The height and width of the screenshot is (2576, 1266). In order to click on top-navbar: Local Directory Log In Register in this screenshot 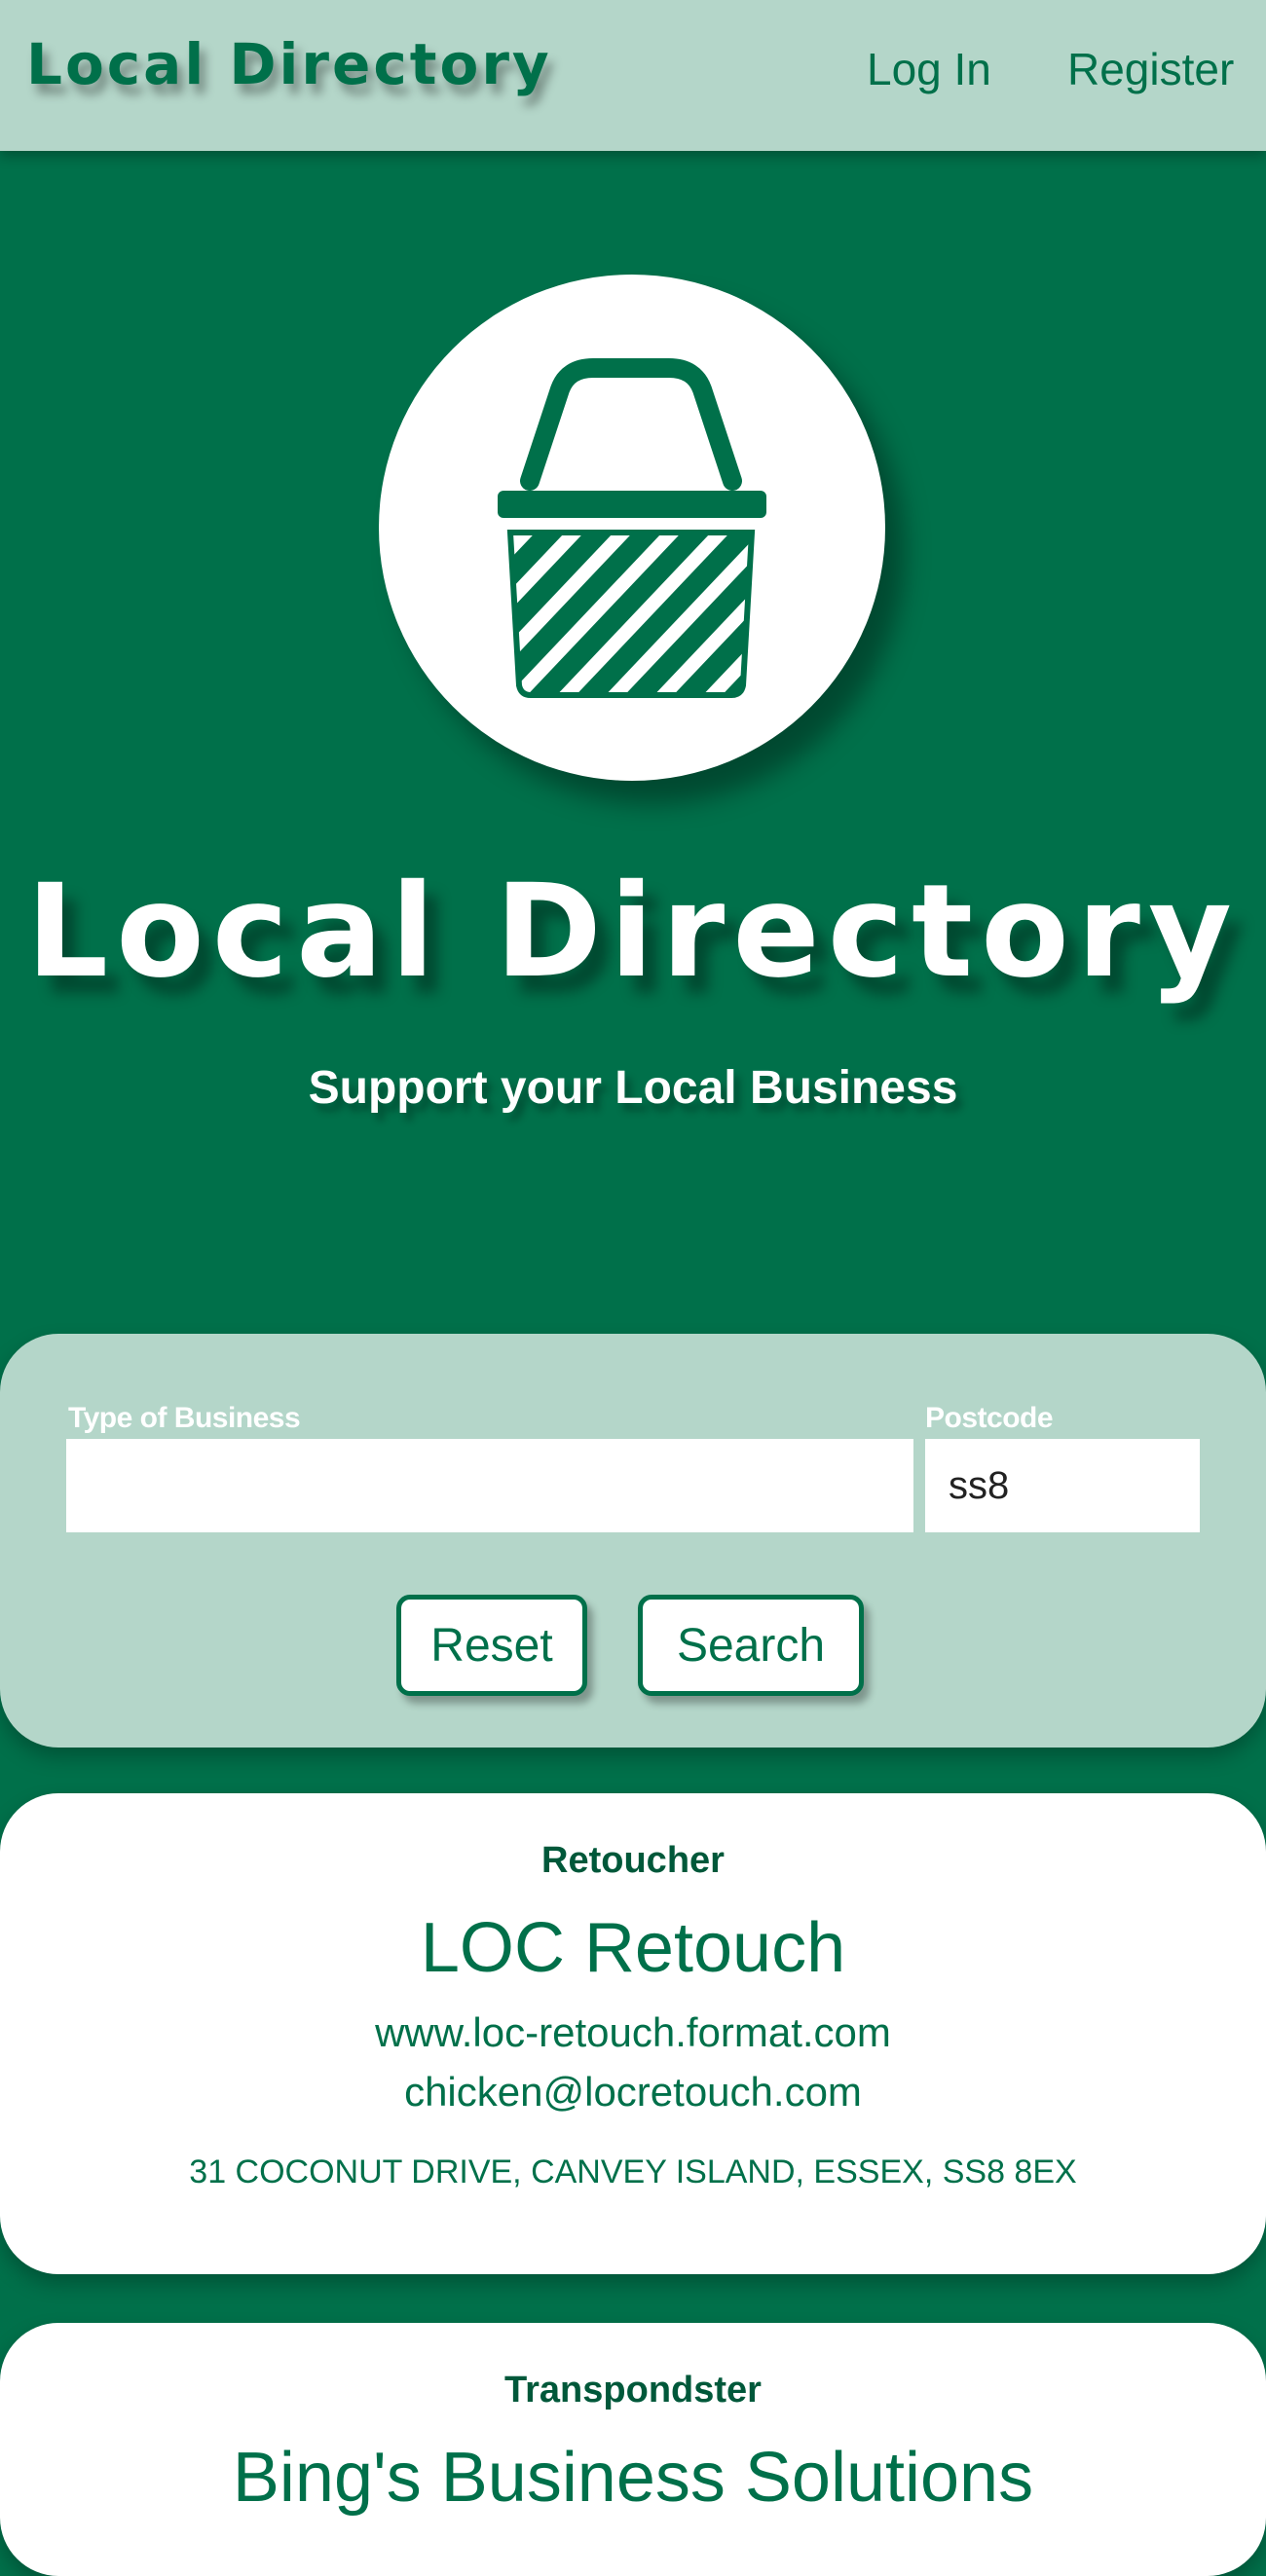, I will do `click(633, 75)`.